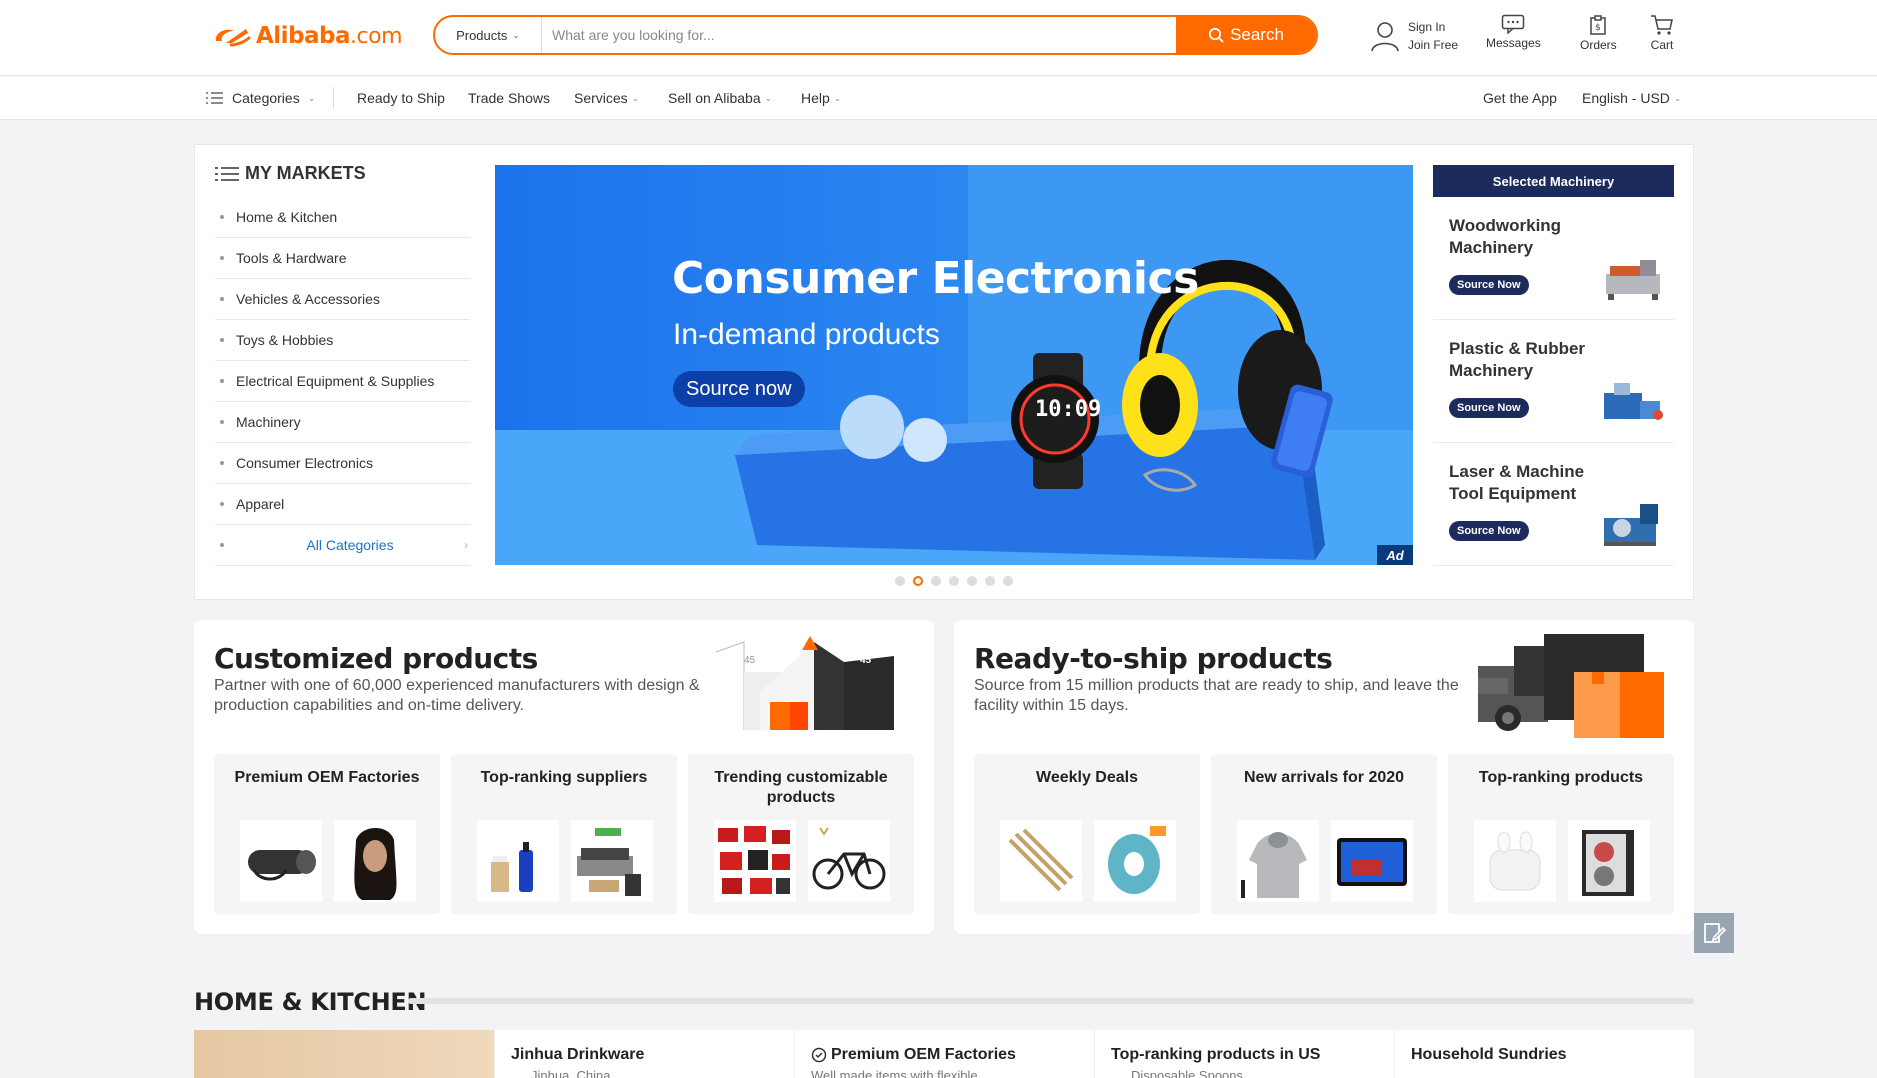  Describe the element at coordinates (755, 861) in the screenshot. I see `tools-set-image` at that location.